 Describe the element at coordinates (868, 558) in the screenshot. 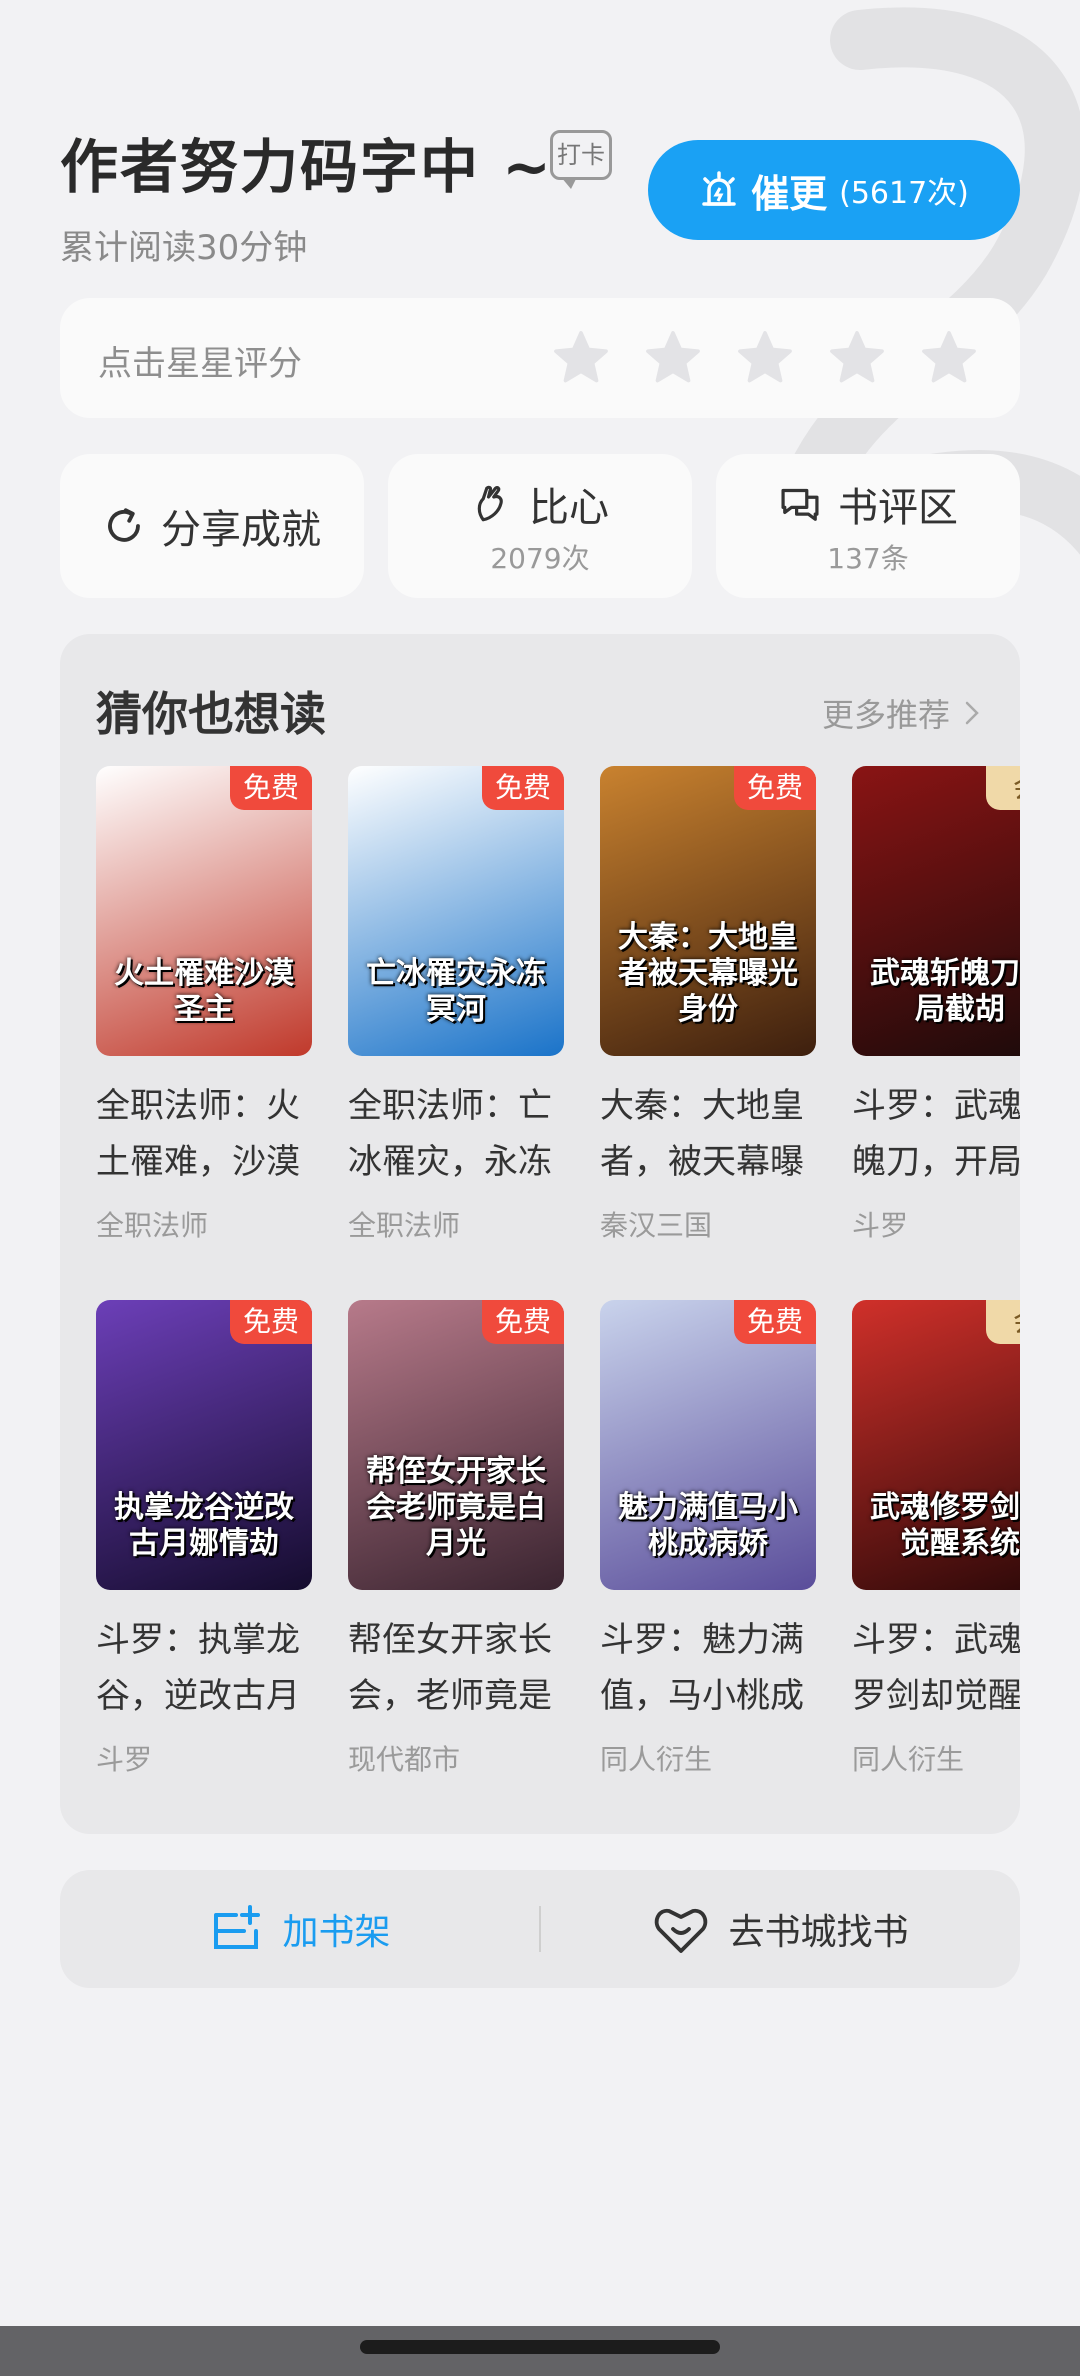

I see `review-count: 137条` at that location.